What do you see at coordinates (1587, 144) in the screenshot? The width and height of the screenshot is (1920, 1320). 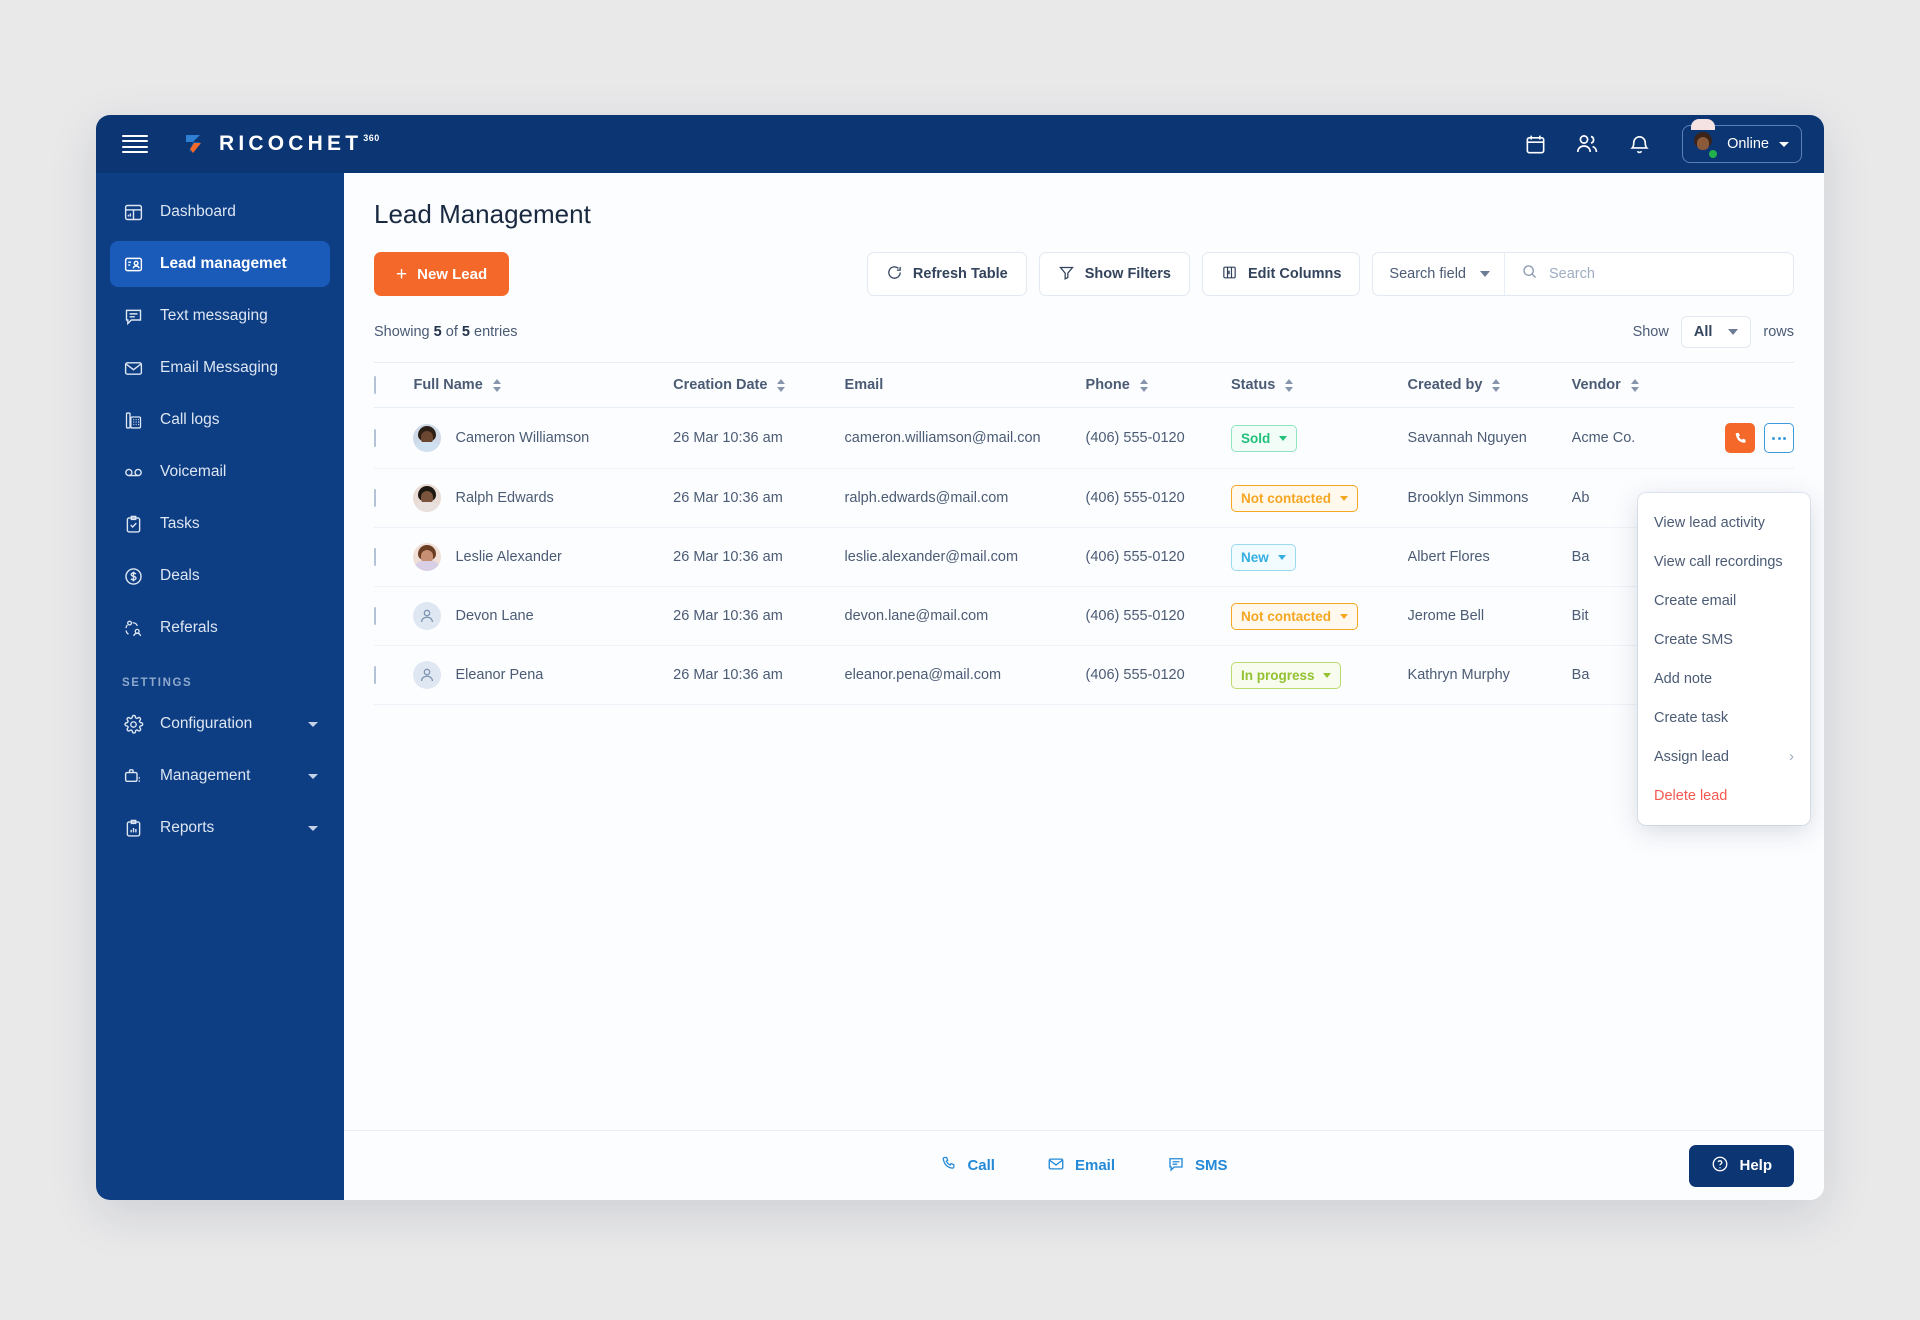 I see `people-icon` at bounding box center [1587, 144].